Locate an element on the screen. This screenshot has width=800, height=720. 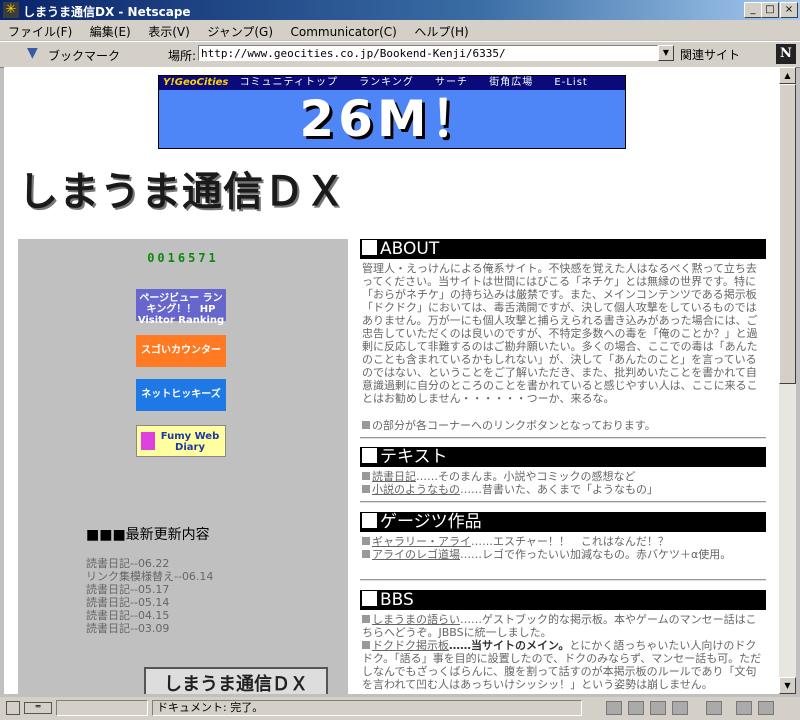
mail-icon is located at coordinates (614, 708).